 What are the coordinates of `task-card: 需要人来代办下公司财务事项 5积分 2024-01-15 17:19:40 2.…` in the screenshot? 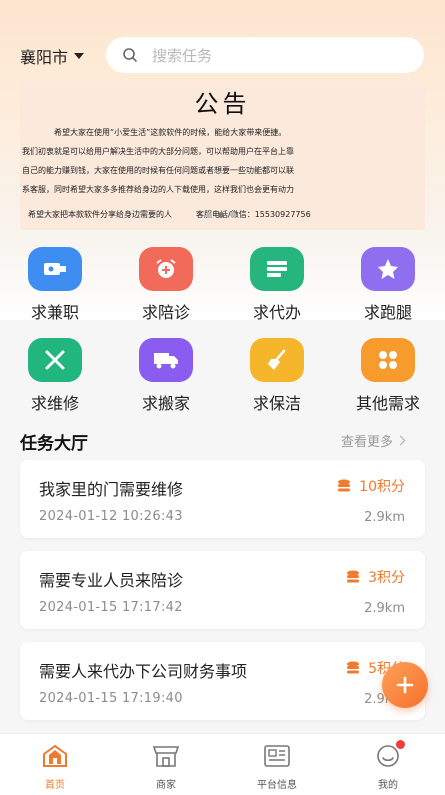 It's located at (222, 681).